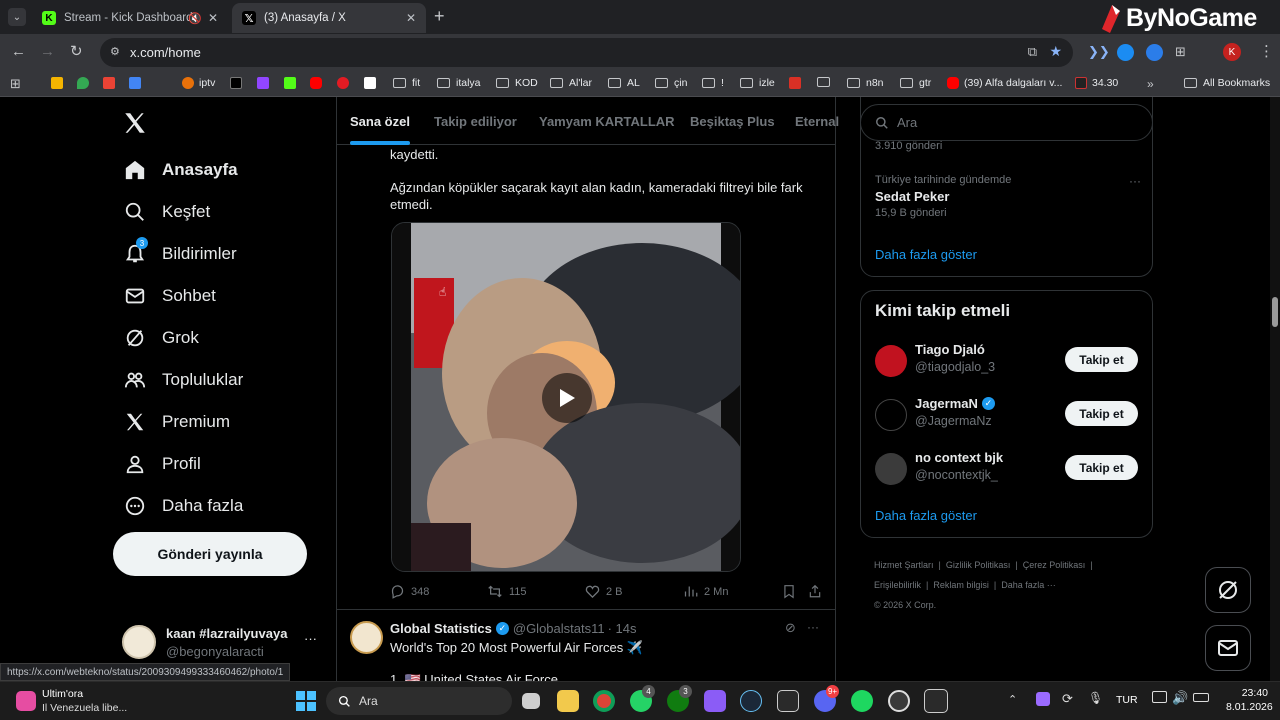 This screenshot has width=1280, height=720. What do you see at coordinates (1006, 361) in the screenshot?
I see `follow-suggestion: Tiago Djaló @tiagodjalo_3 Takip et` at bounding box center [1006, 361].